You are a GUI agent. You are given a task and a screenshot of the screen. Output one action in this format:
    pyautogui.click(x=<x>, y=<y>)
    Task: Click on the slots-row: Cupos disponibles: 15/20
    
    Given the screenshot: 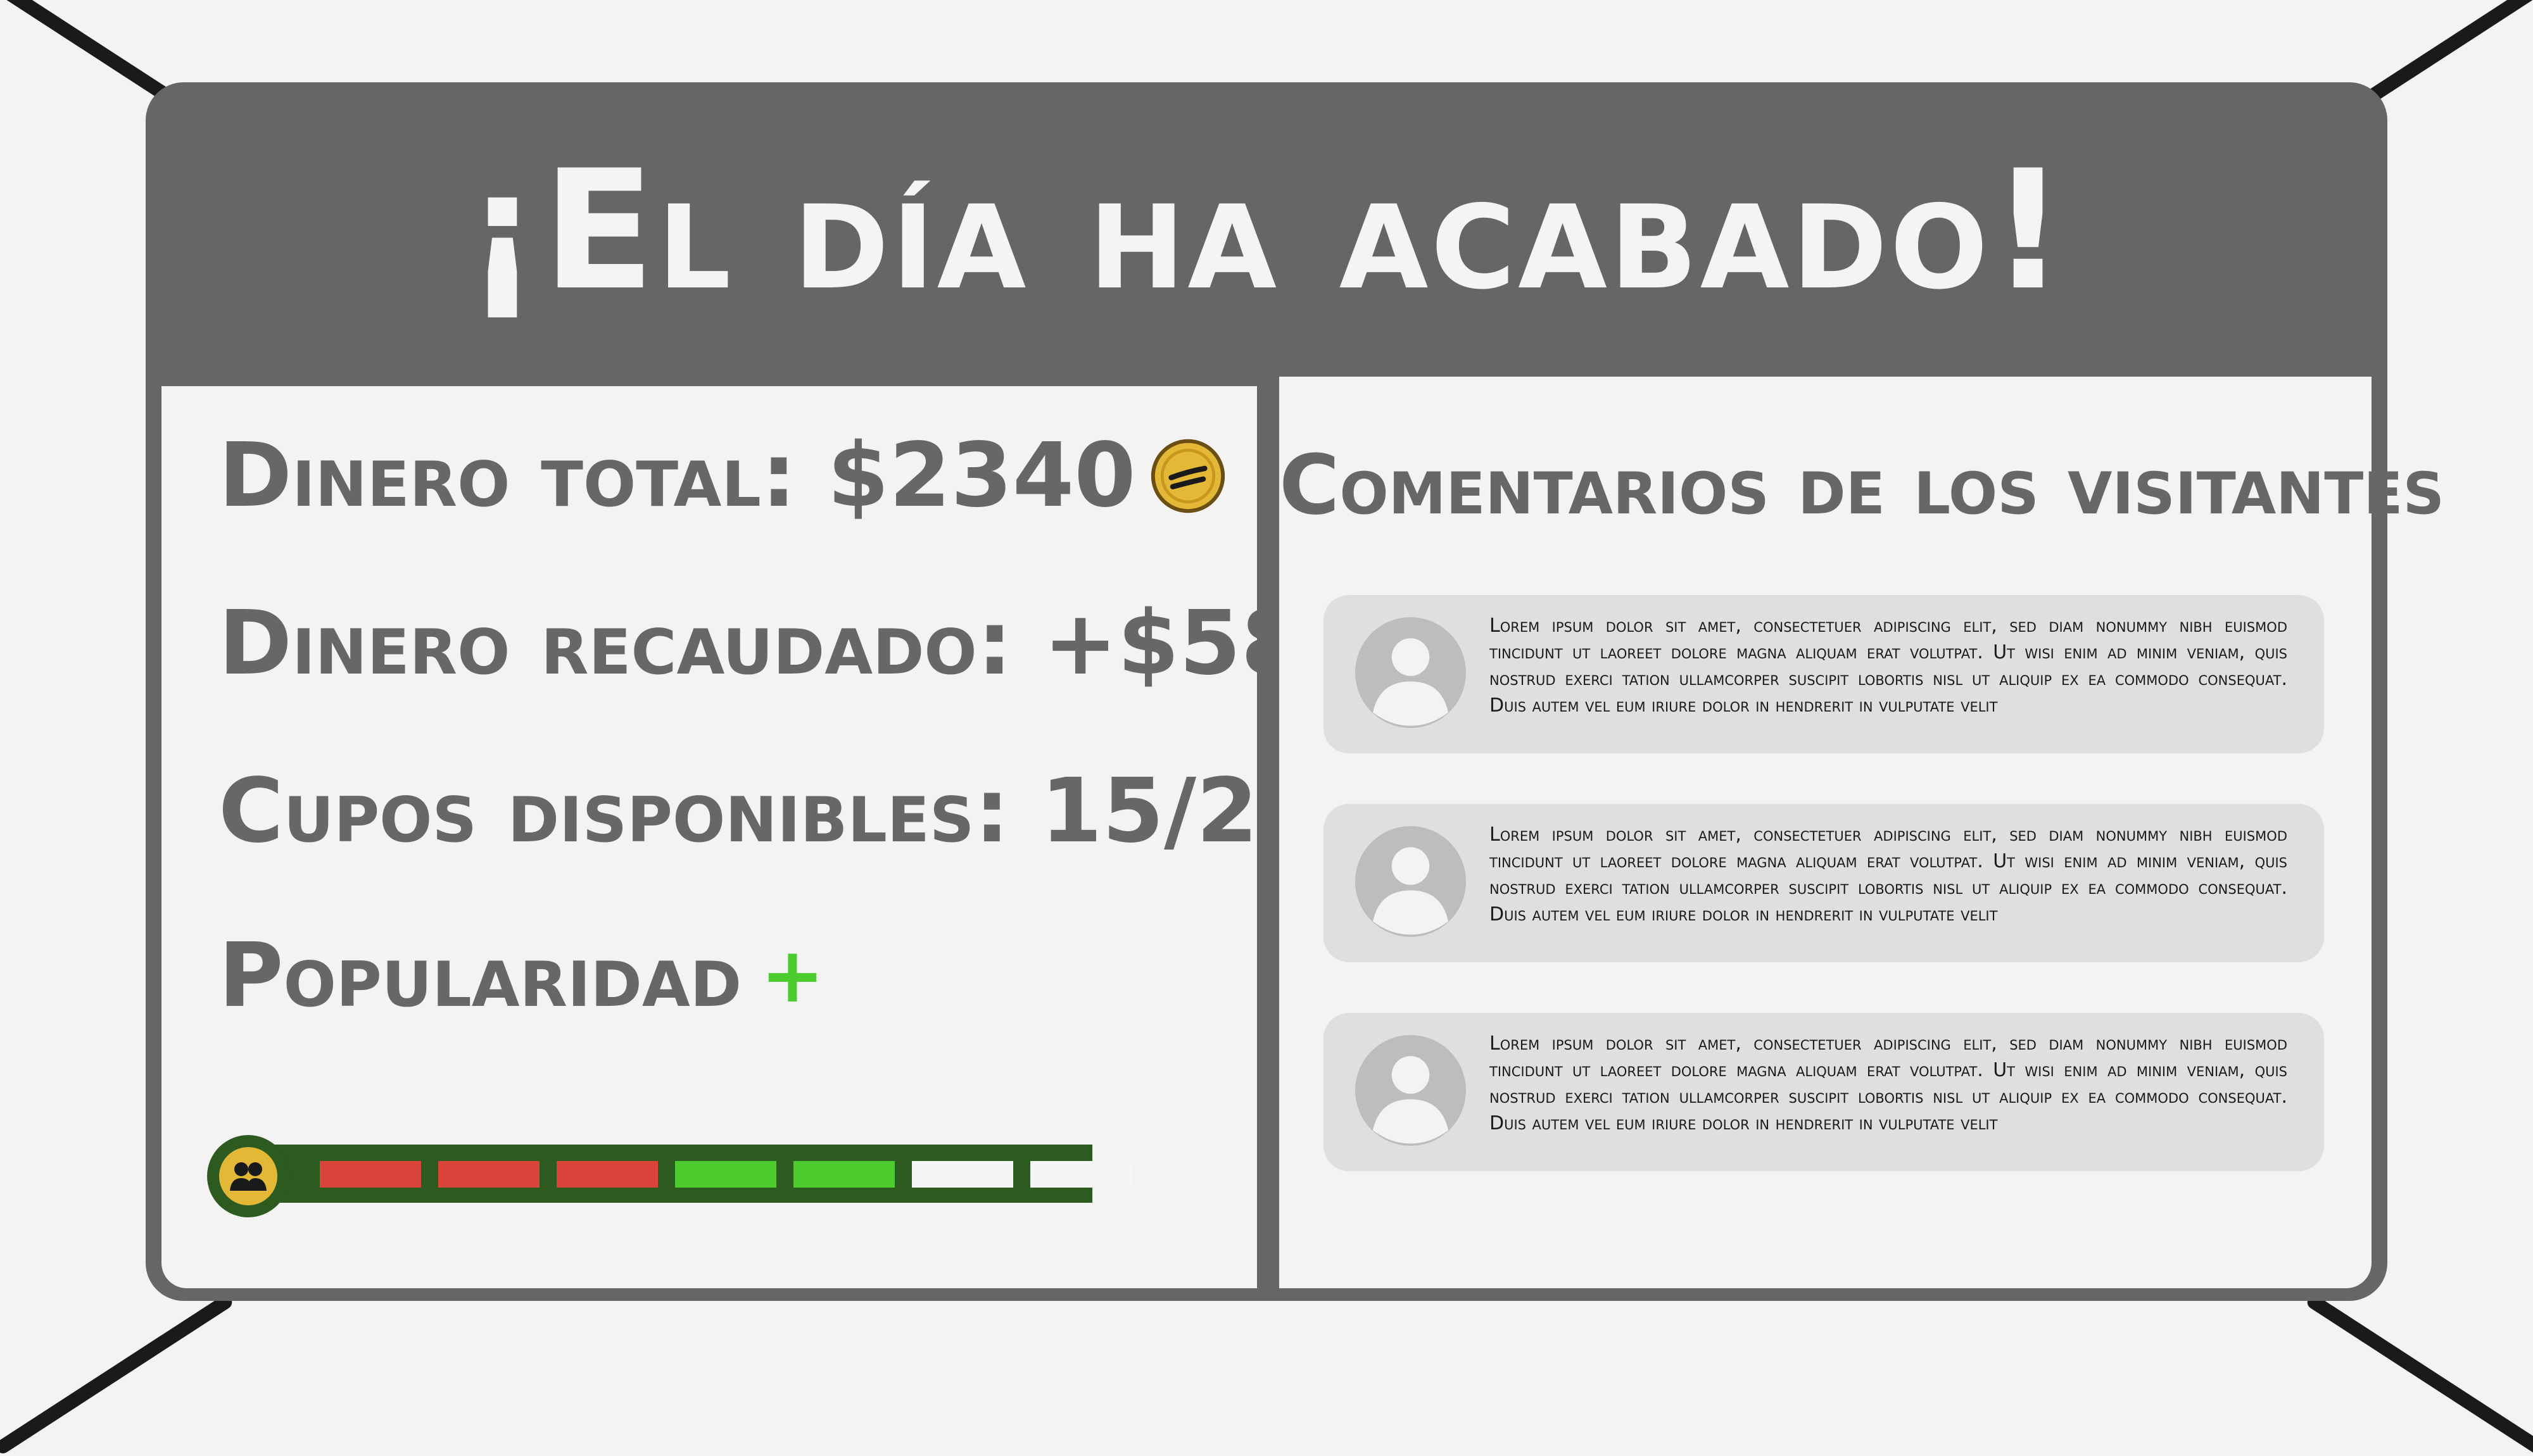 What is the action you would take?
    pyautogui.click(x=769, y=812)
    